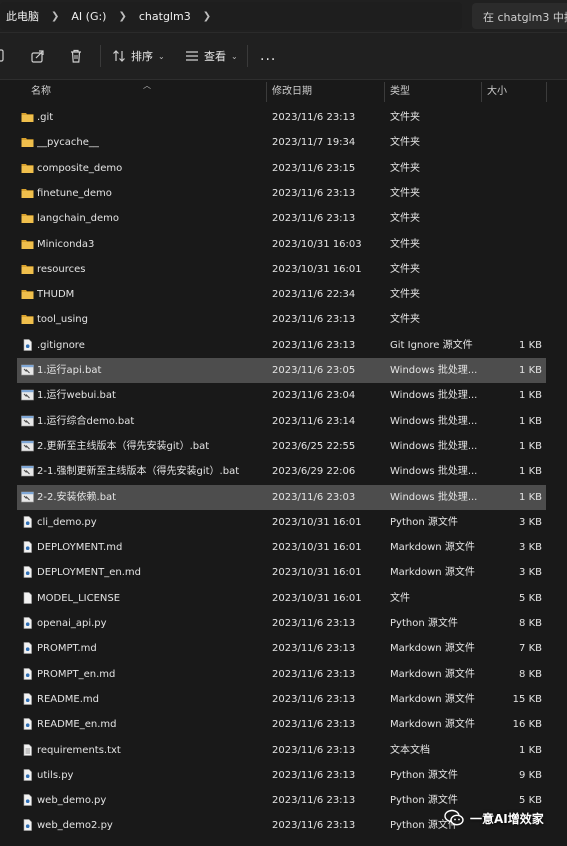  I want to click on file-row: resources 2023/10/31 16:01 文件夹, so click(281, 269).